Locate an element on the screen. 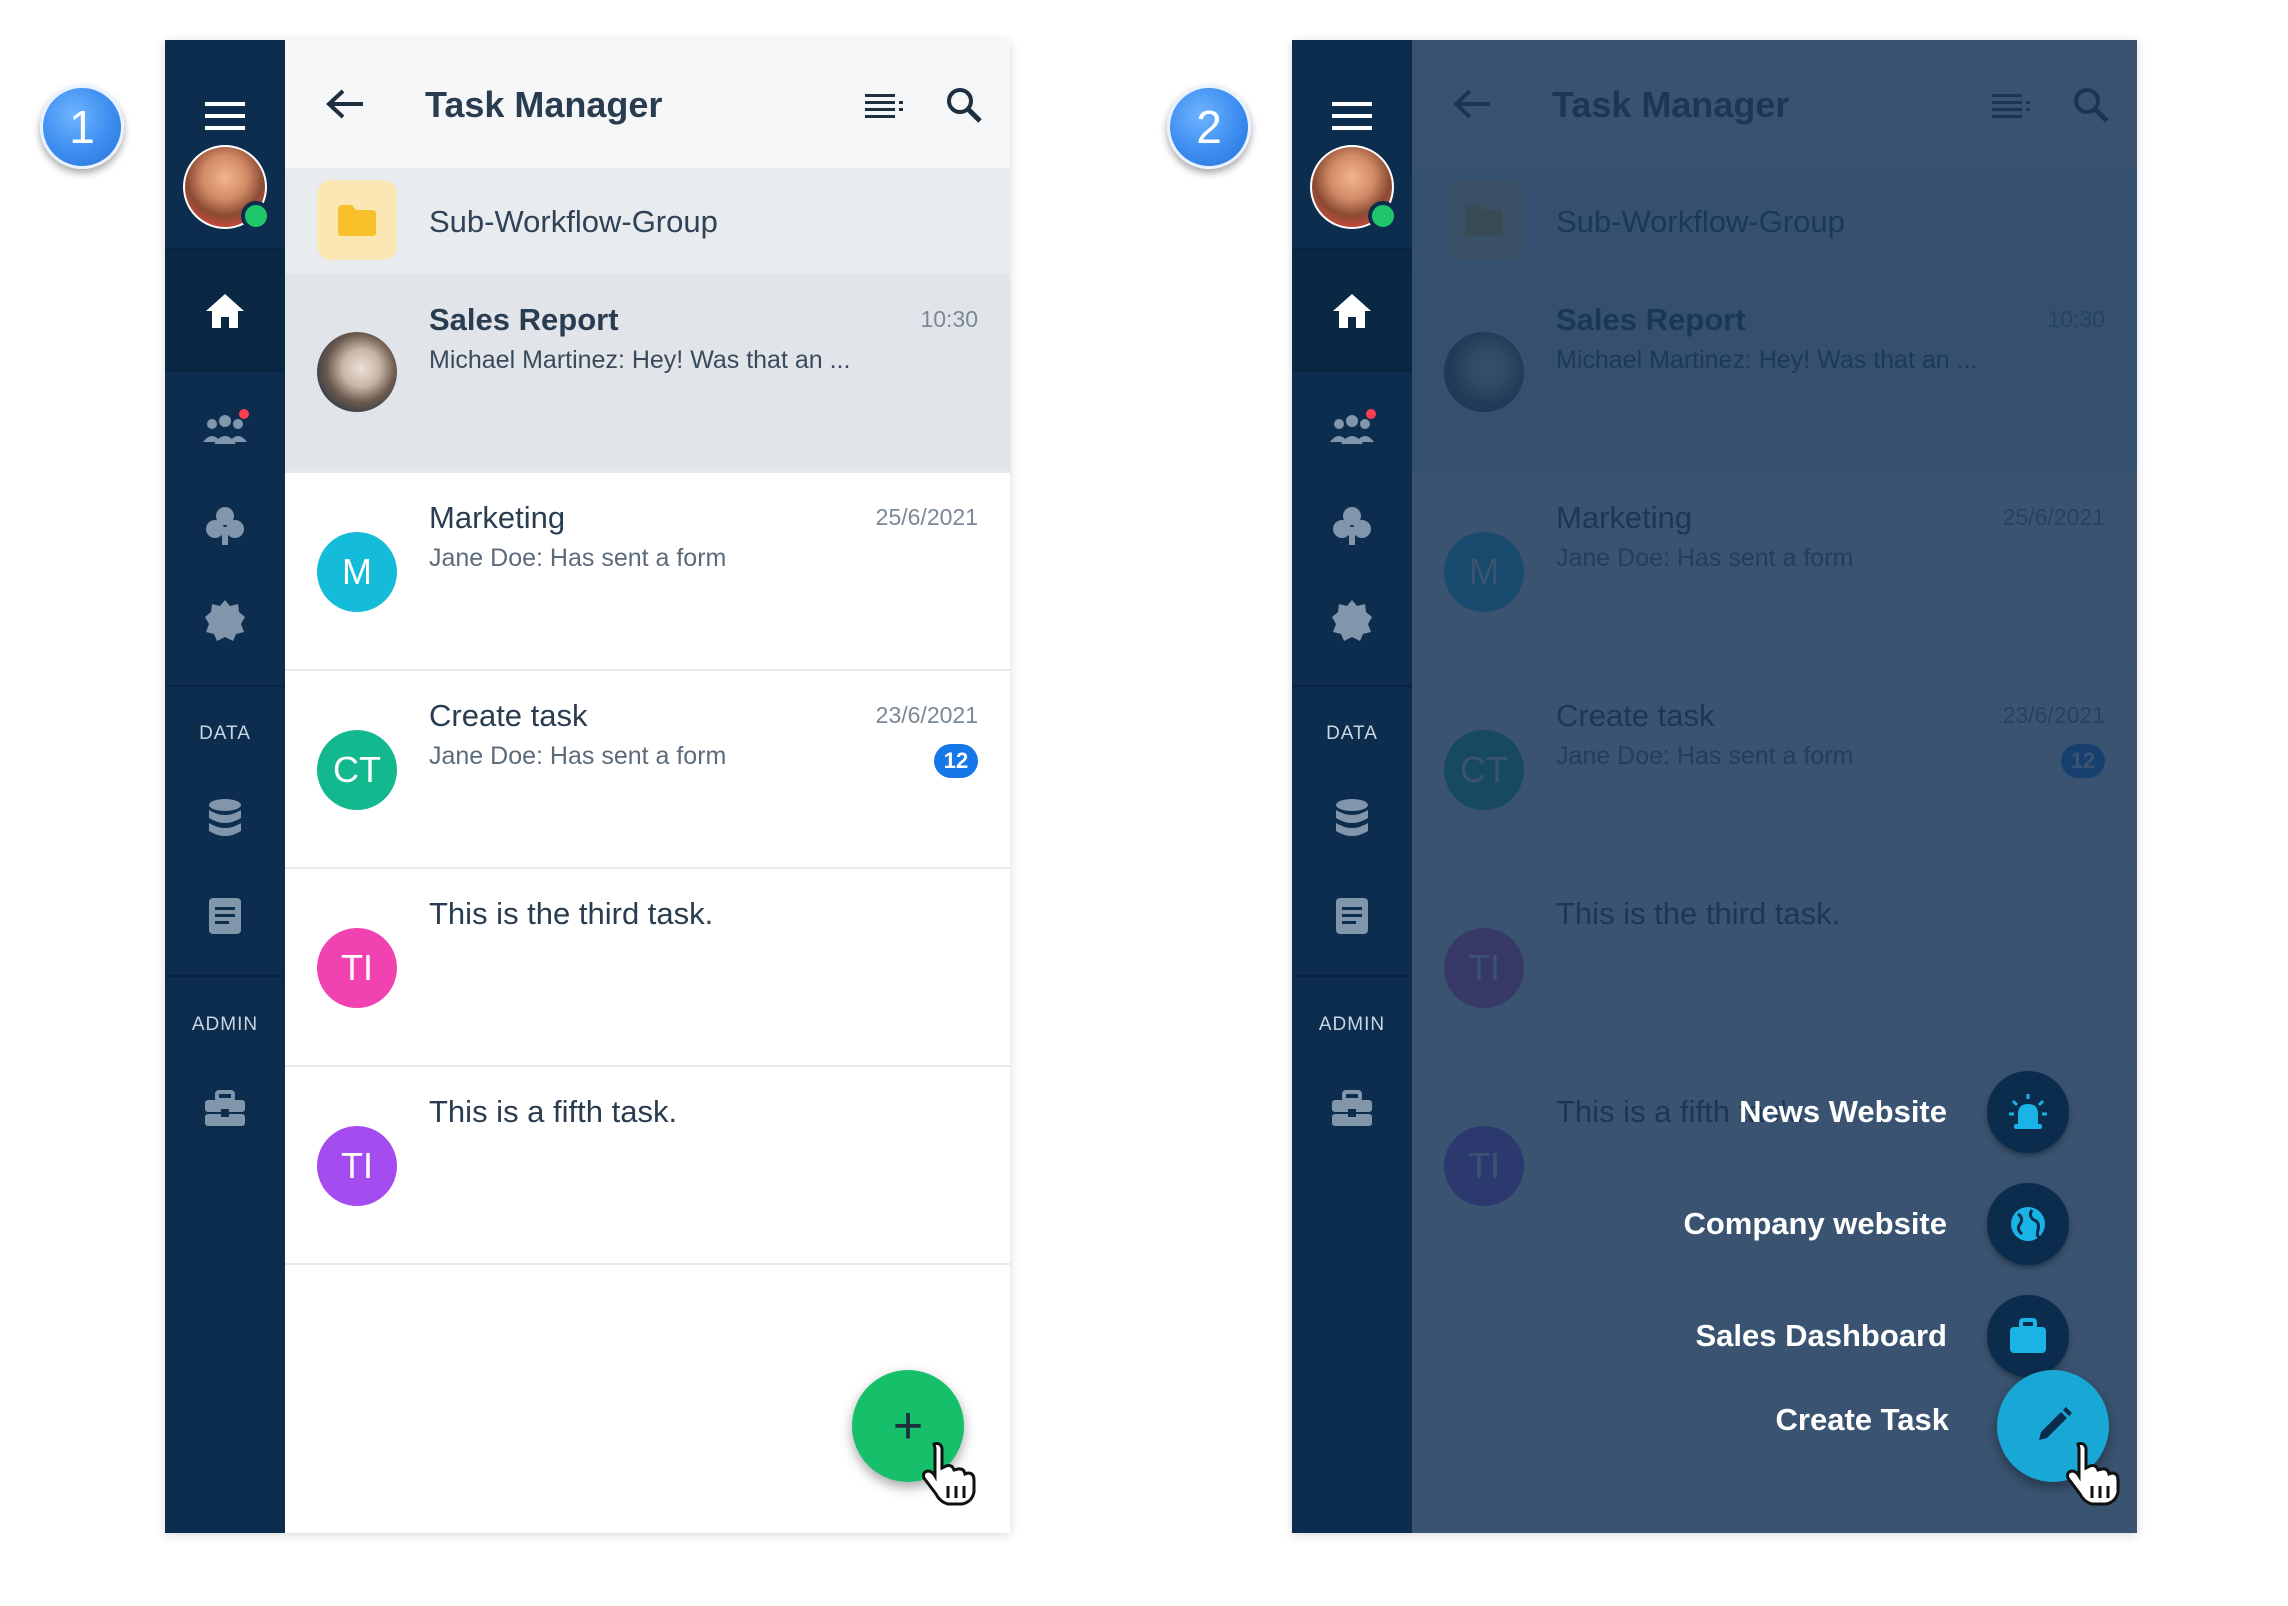 This screenshot has height=1606, width=2288. back-arrow-icon is located at coordinates (345, 106).